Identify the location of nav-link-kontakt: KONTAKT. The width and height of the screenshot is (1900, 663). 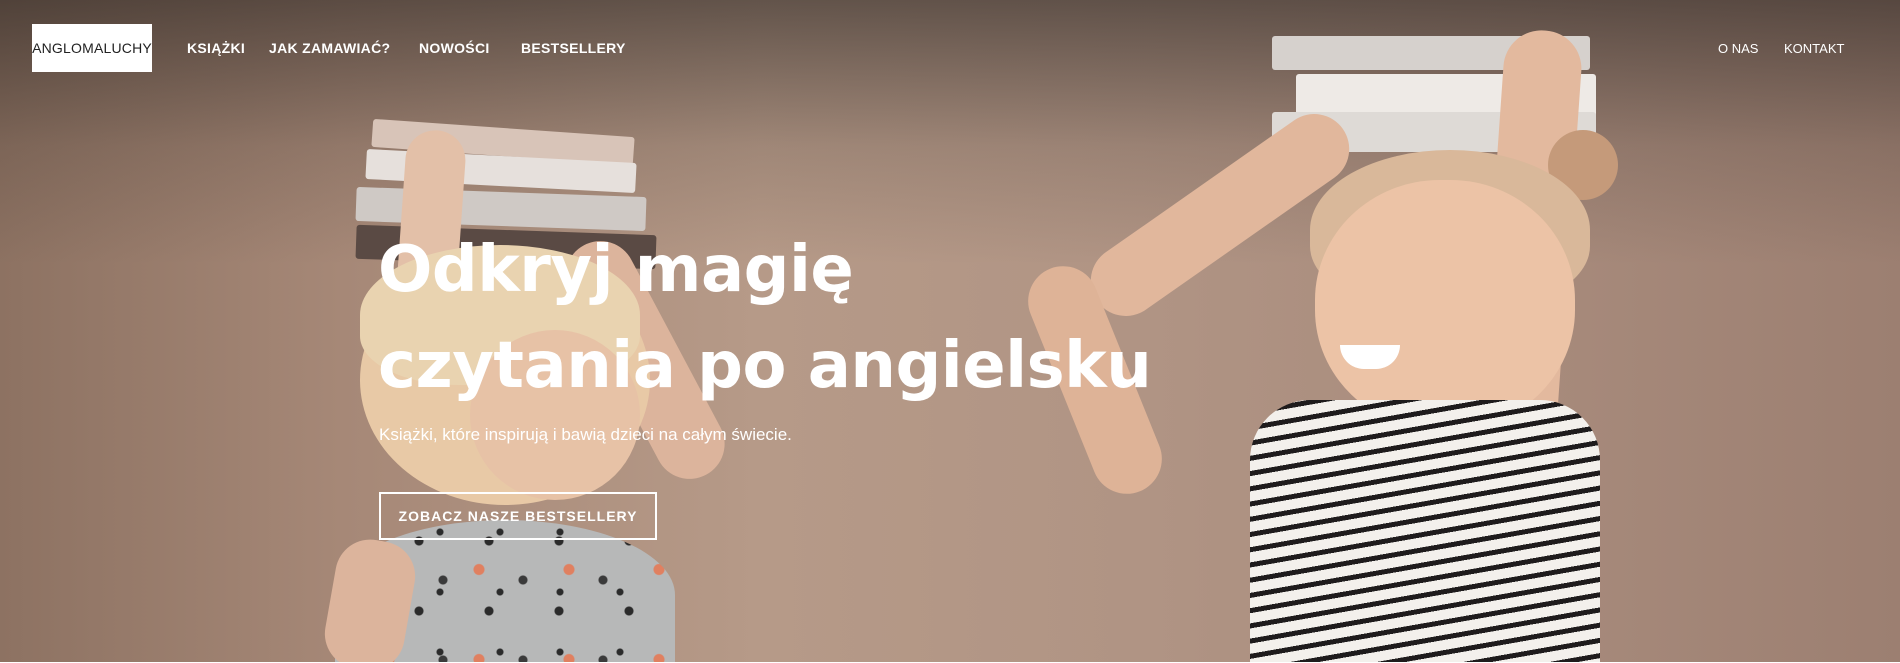
(1814, 48).